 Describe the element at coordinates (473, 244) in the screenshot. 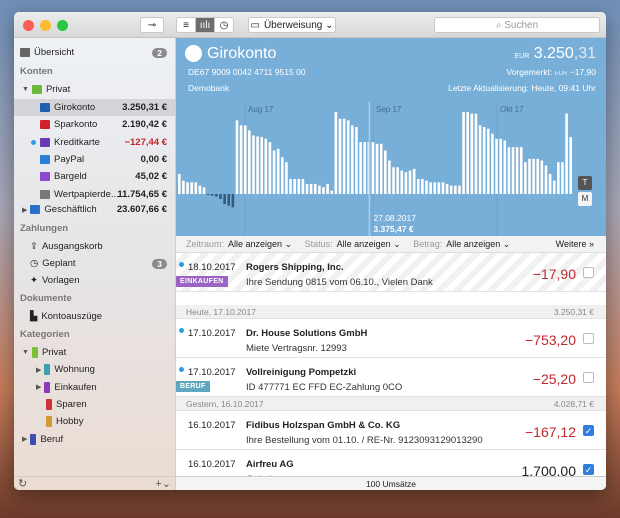

I see `filter-amount: Alle anzeigen` at that location.